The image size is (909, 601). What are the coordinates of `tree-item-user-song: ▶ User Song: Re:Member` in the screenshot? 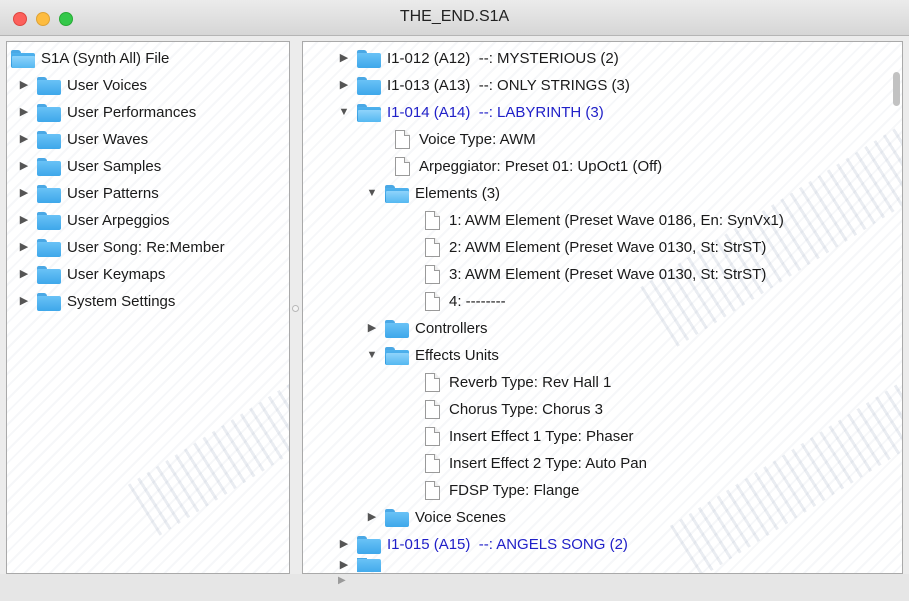 It's located at (121, 247).